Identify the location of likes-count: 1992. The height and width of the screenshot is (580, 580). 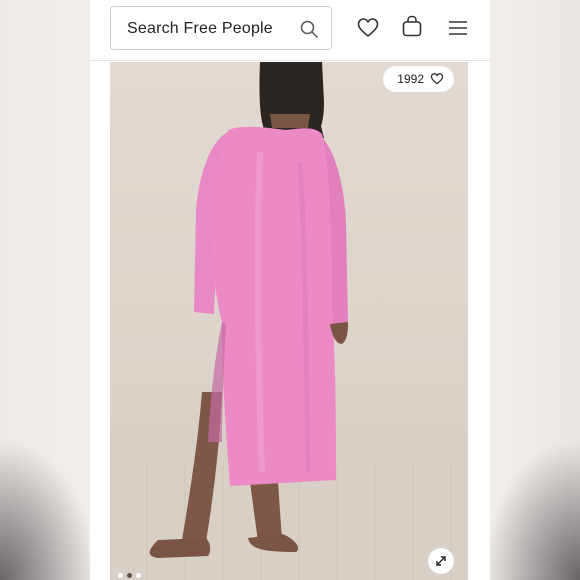
(410, 79).